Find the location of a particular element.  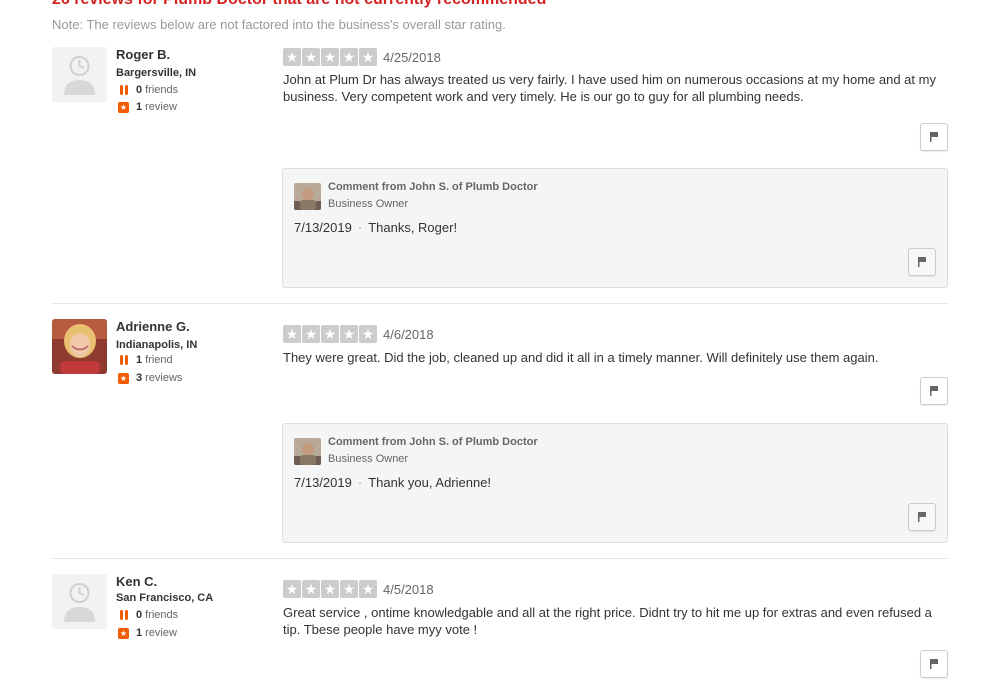

user-location: Bargersville, IN is located at coordinates (156, 73).